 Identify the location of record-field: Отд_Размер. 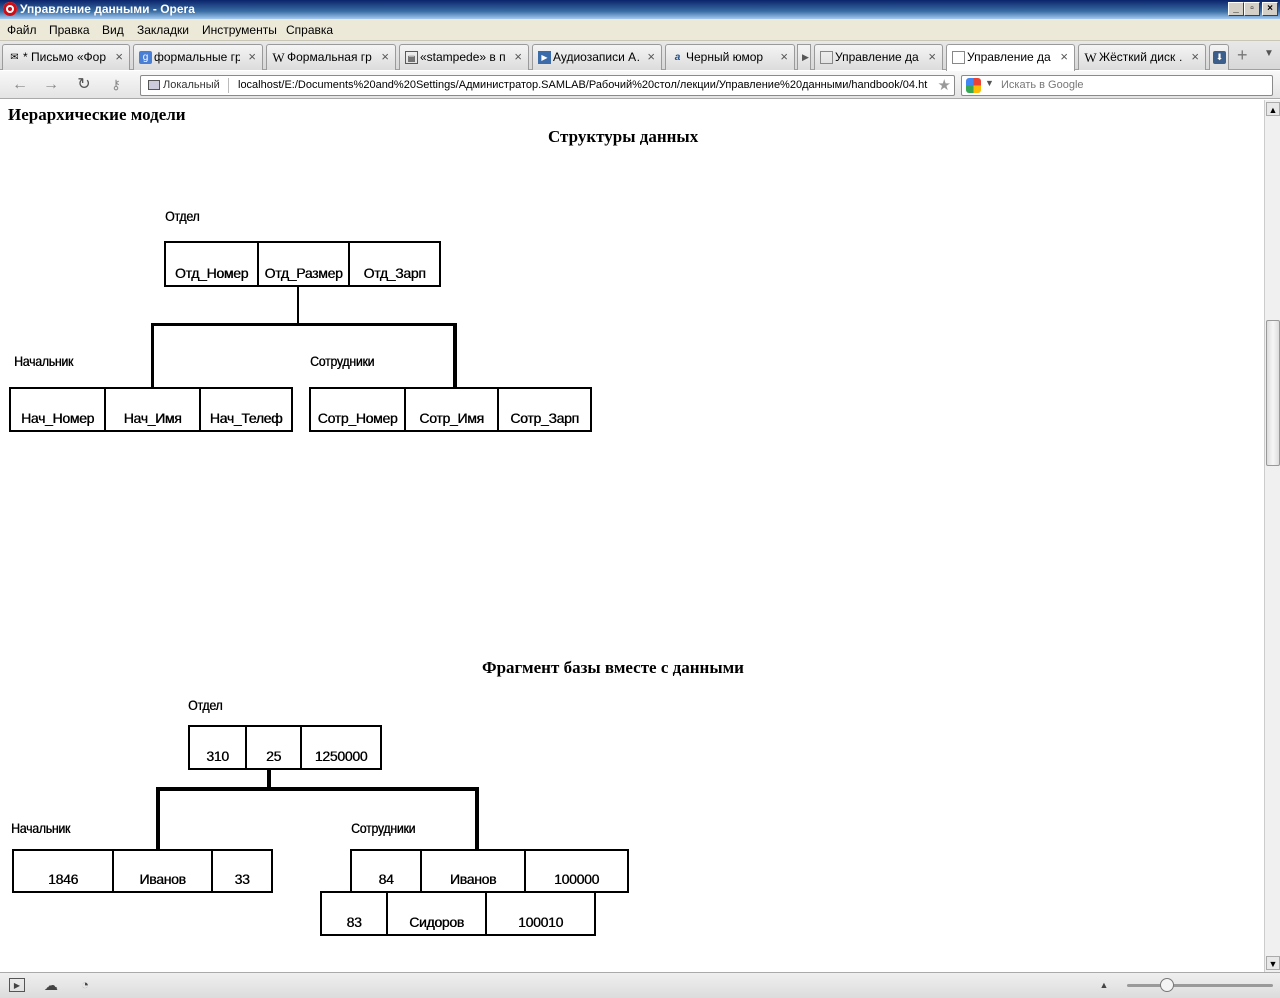
(304, 264).